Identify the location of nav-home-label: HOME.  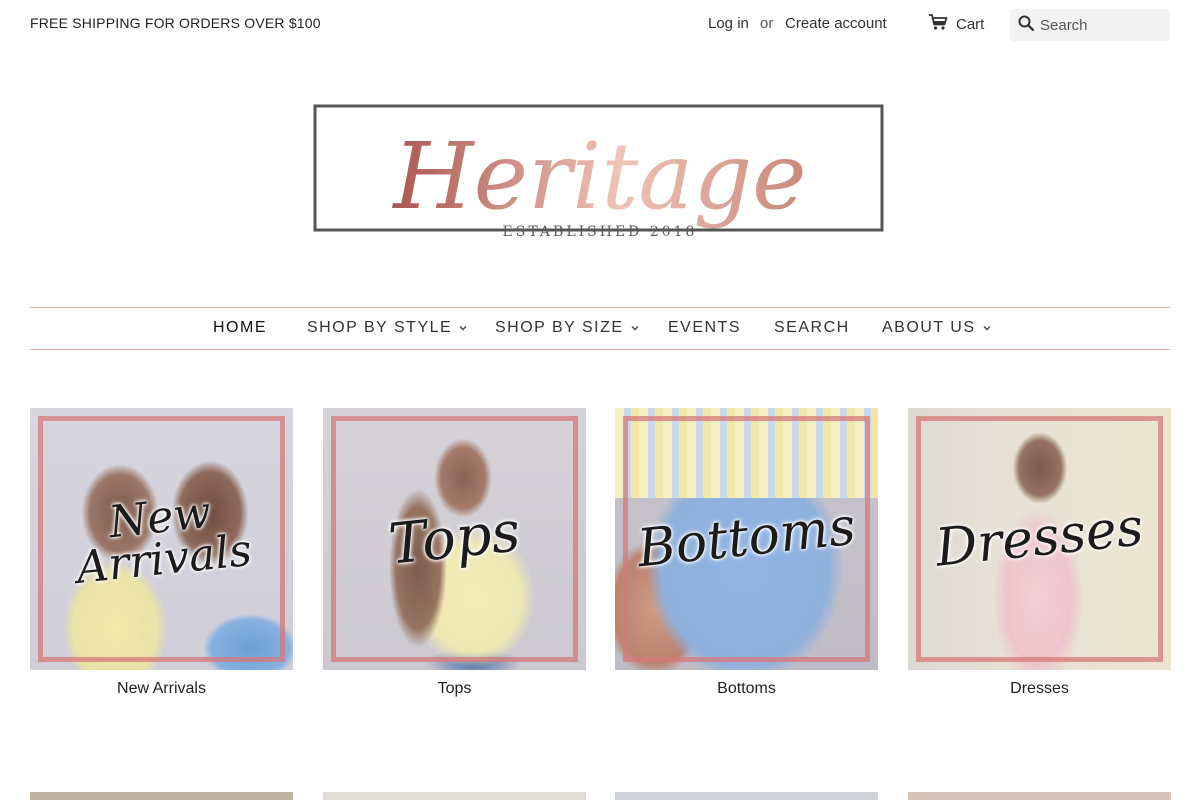
(240, 327).